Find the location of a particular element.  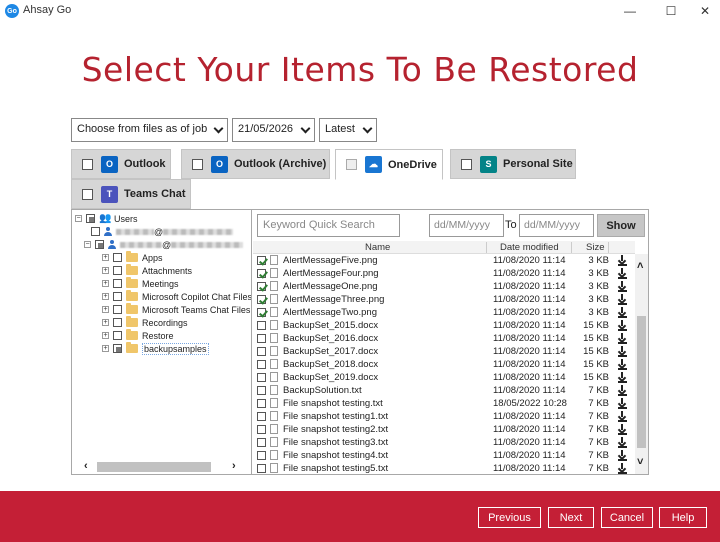

file-list-vertical-scrollbar: ˄ ˅ is located at coordinates (641, 364).